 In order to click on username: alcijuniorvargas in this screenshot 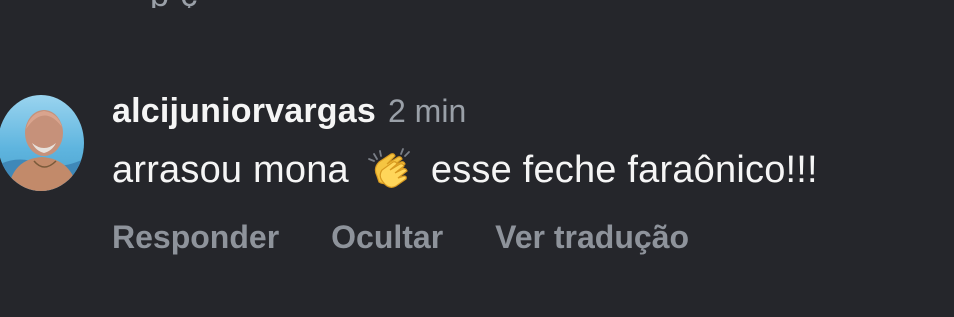, I will do `click(244, 111)`.